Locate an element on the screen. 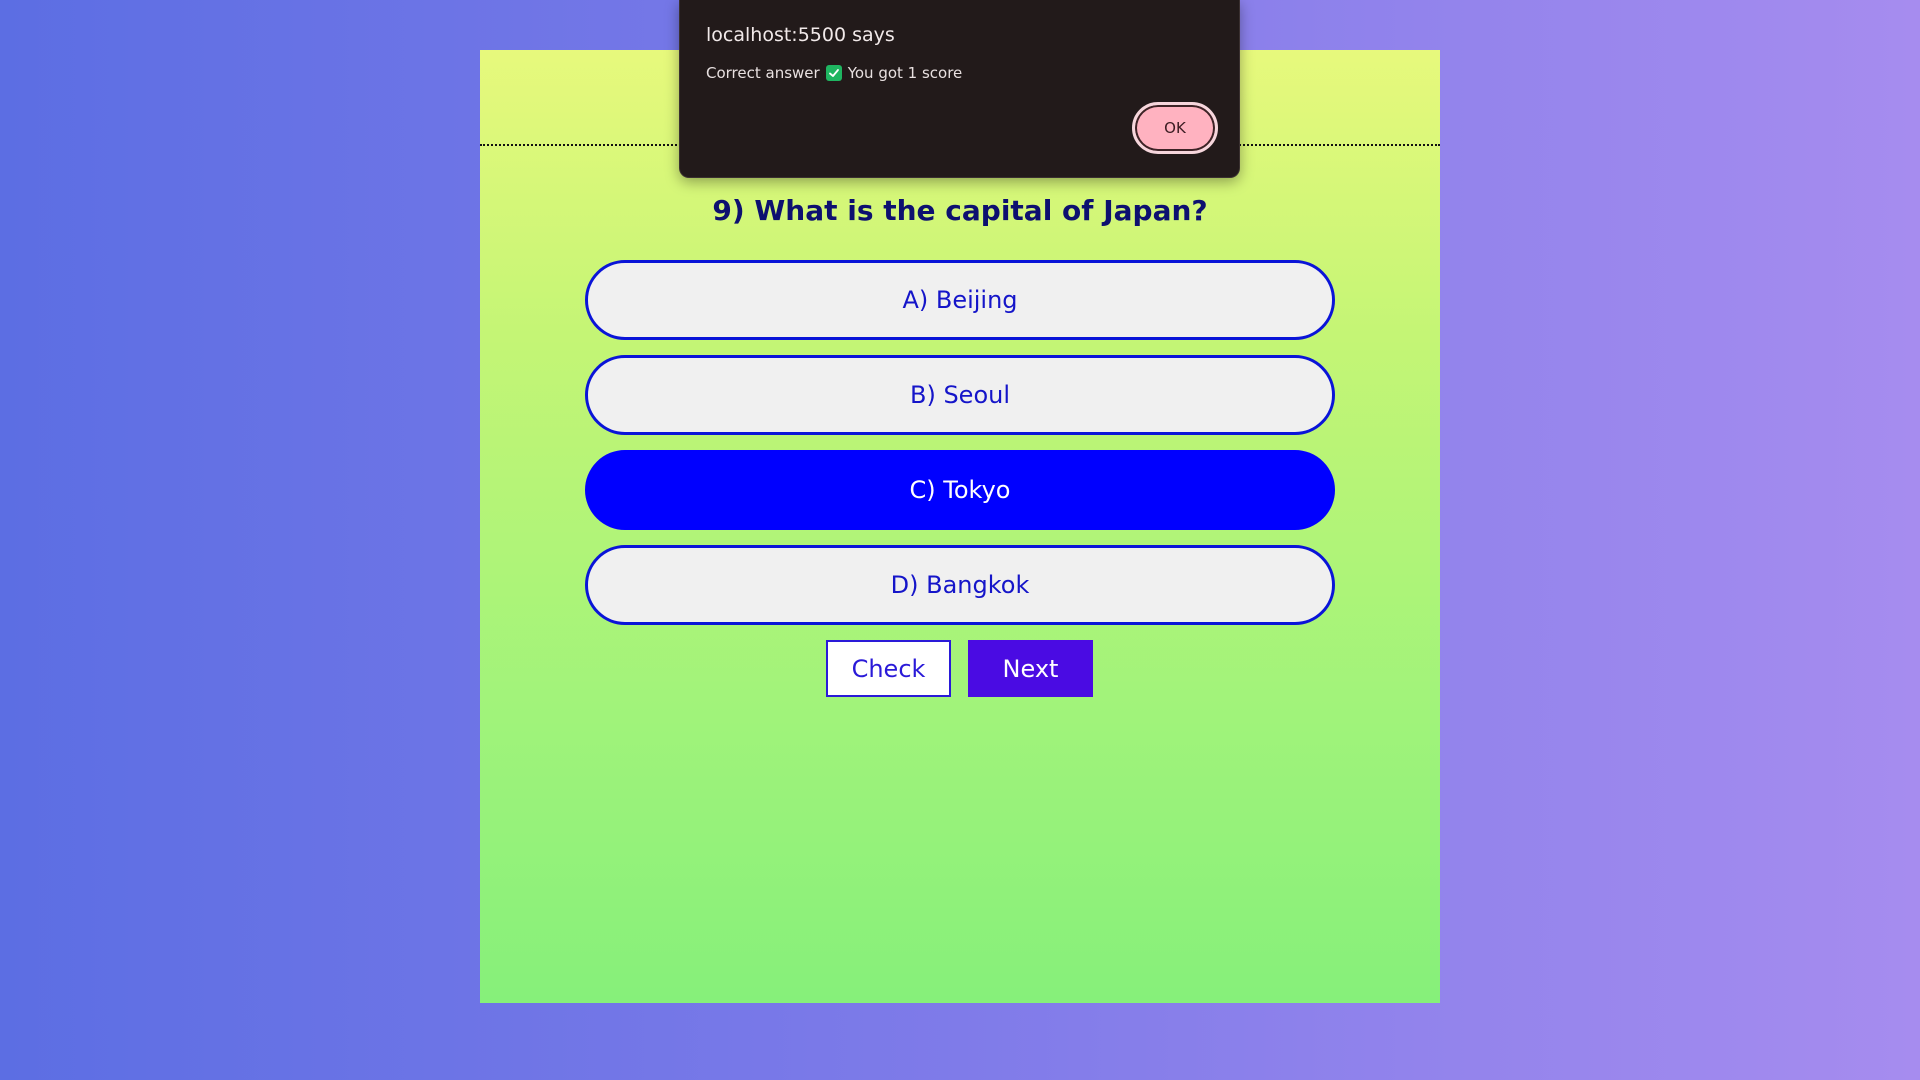 Image resolution: width=1920 pixels, height=1080 pixels. check-mark-icon is located at coordinates (833, 73).